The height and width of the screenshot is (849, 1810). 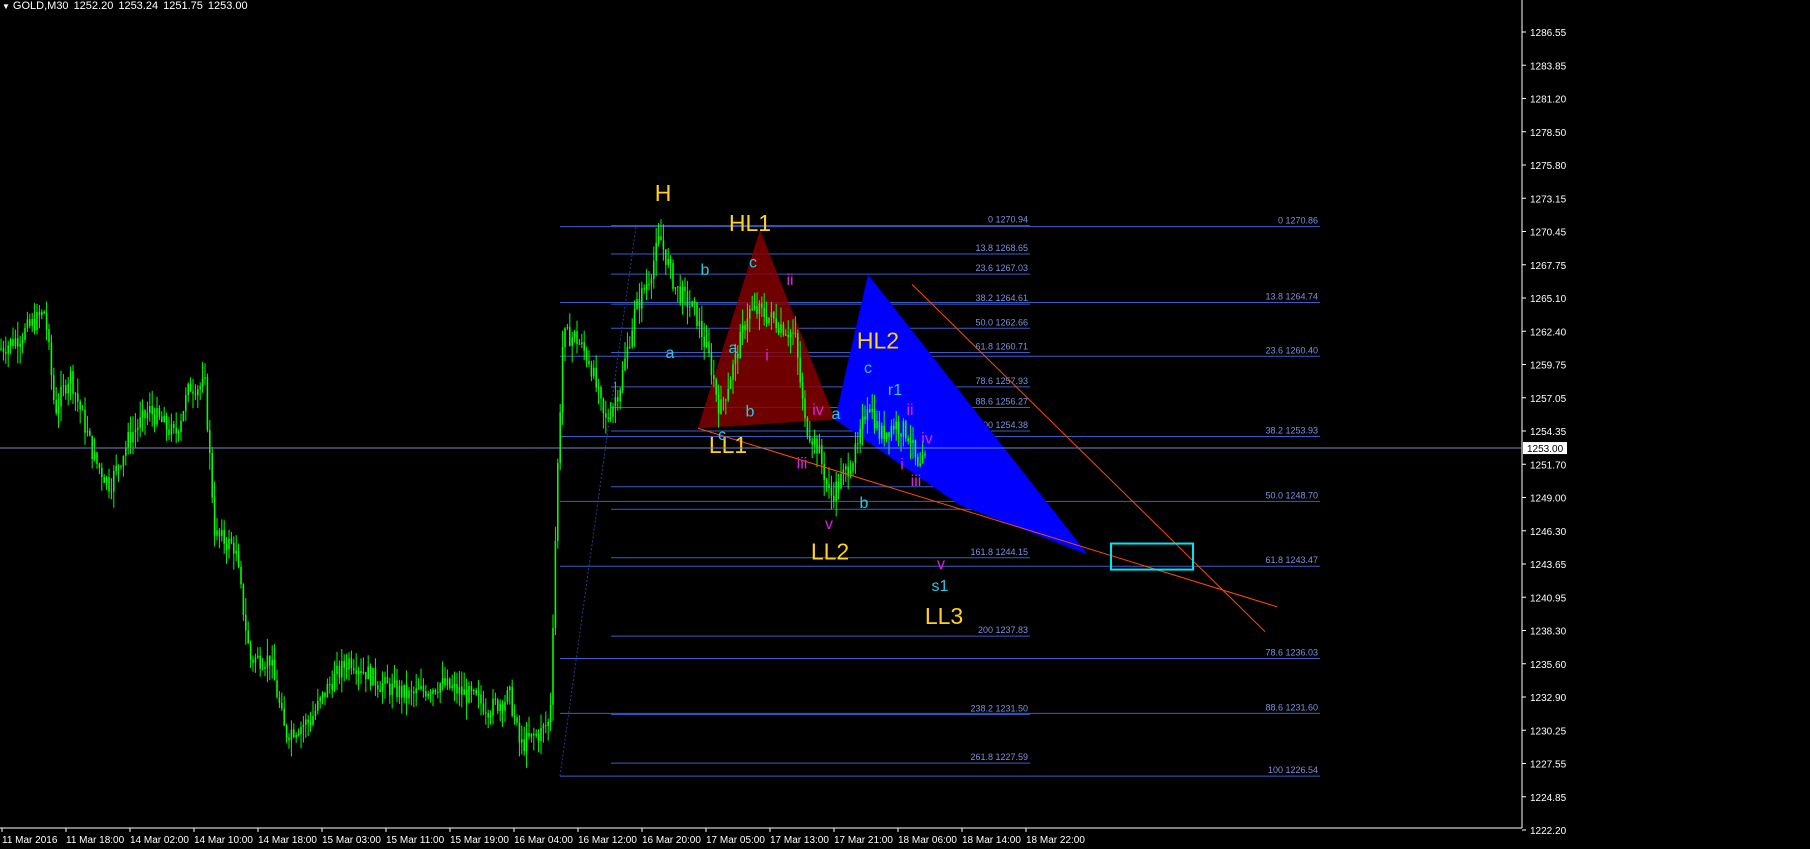 What do you see at coordinates (799, 840) in the screenshot?
I see `time-tick-label: 17 Mar 13:00` at bounding box center [799, 840].